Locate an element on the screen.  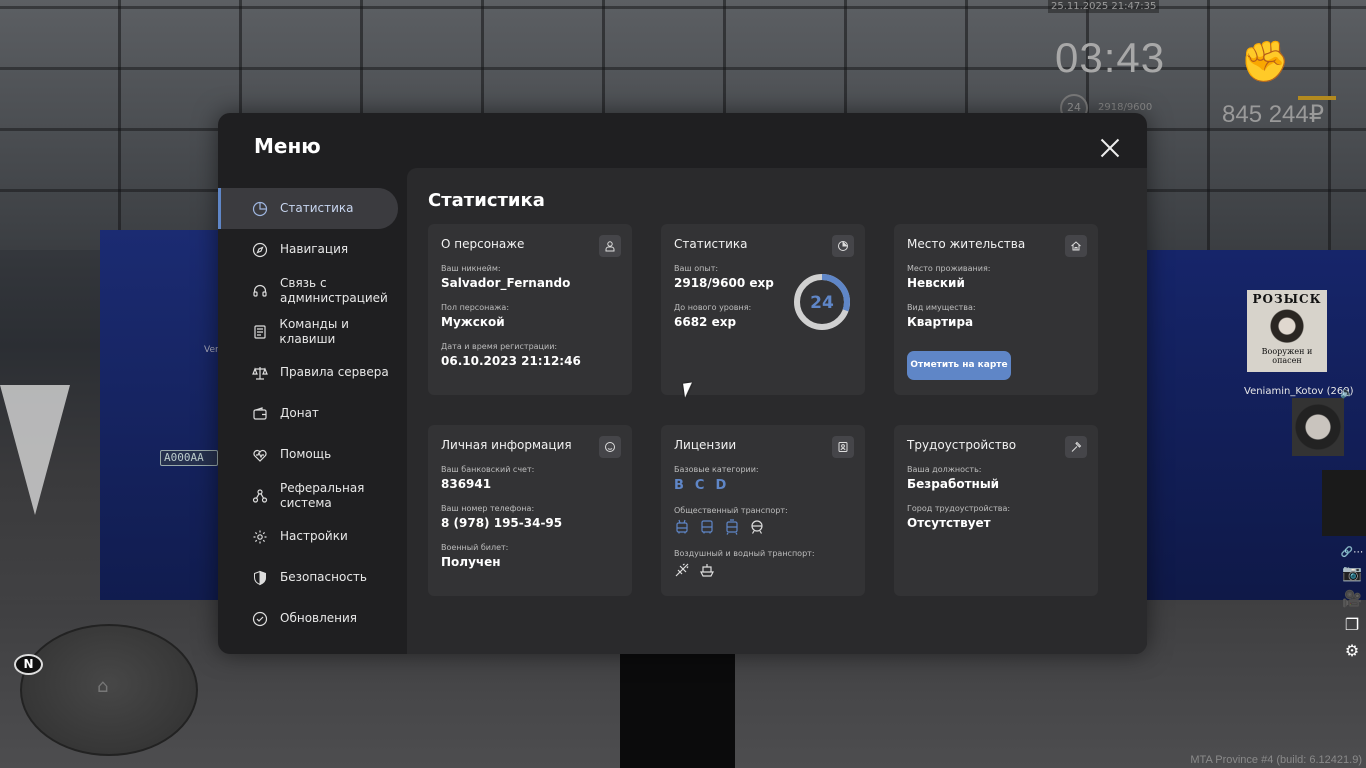
sidebar-item-commands: Команды и клавиши is located at coordinates (312, 331).